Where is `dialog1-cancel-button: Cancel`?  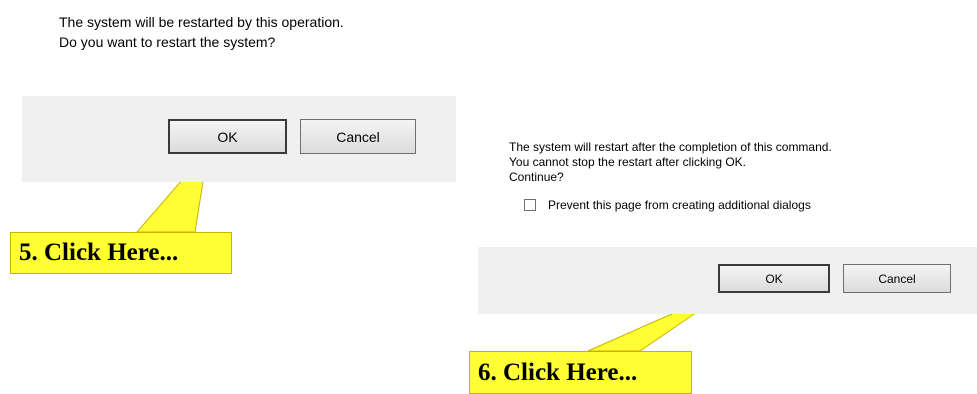 dialog1-cancel-button: Cancel is located at coordinates (358, 136).